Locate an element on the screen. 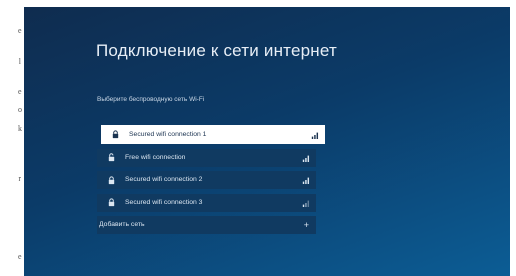 Image resolution: width=516 pixels, height=276 pixels. network-name: Secured wifi connection 3 is located at coordinates (164, 202).